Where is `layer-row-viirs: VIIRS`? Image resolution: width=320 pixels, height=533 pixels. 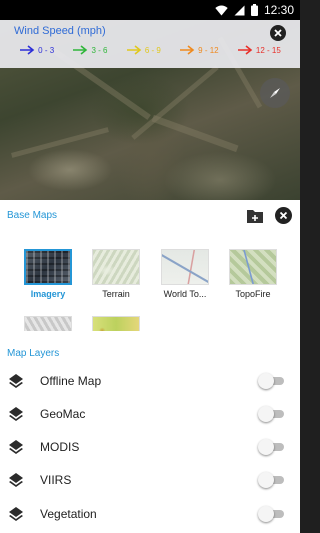
layer-row-viirs: VIIRS is located at coordinates (150, 480).